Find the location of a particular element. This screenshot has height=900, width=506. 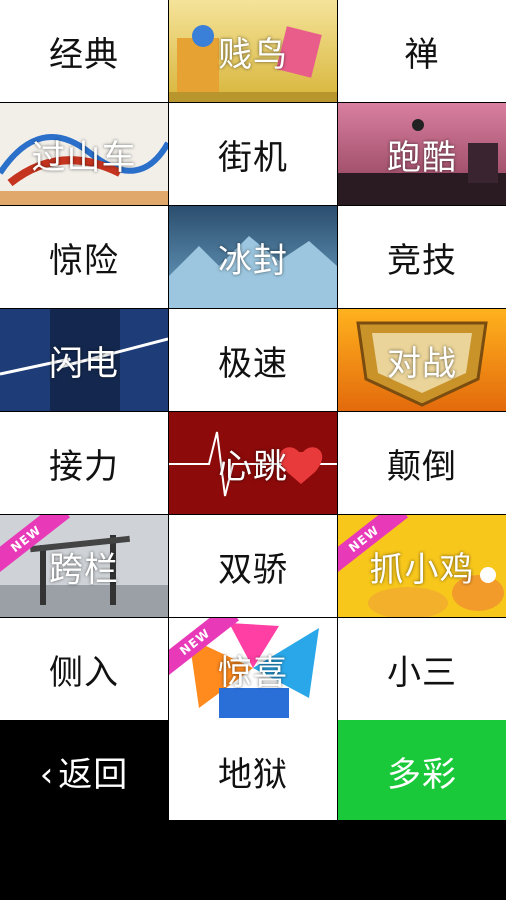

mode-tile-competition: 竞技 is located at coordinates (422, 257).